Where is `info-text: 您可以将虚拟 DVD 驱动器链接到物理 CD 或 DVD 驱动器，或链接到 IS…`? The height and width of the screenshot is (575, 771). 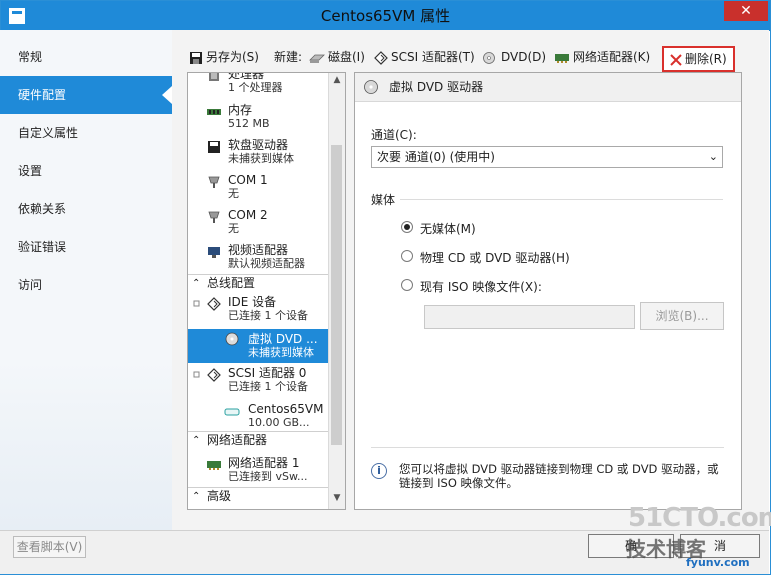
info-text: 您可以将虚拟 DVD 驱动器链接到物理 CD 或 DVD 驱动器，或链接到 IS… is located at coordinates (559, 476).